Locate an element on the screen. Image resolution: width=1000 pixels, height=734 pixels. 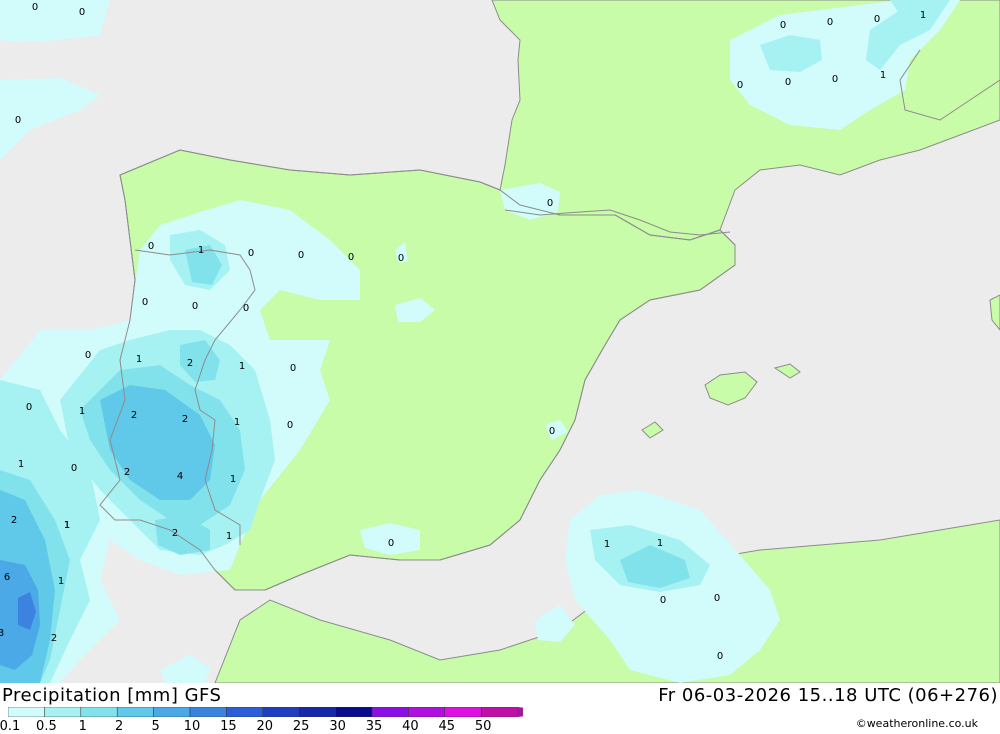
precipitation-legend-bar is located at coordinates (265, 712).